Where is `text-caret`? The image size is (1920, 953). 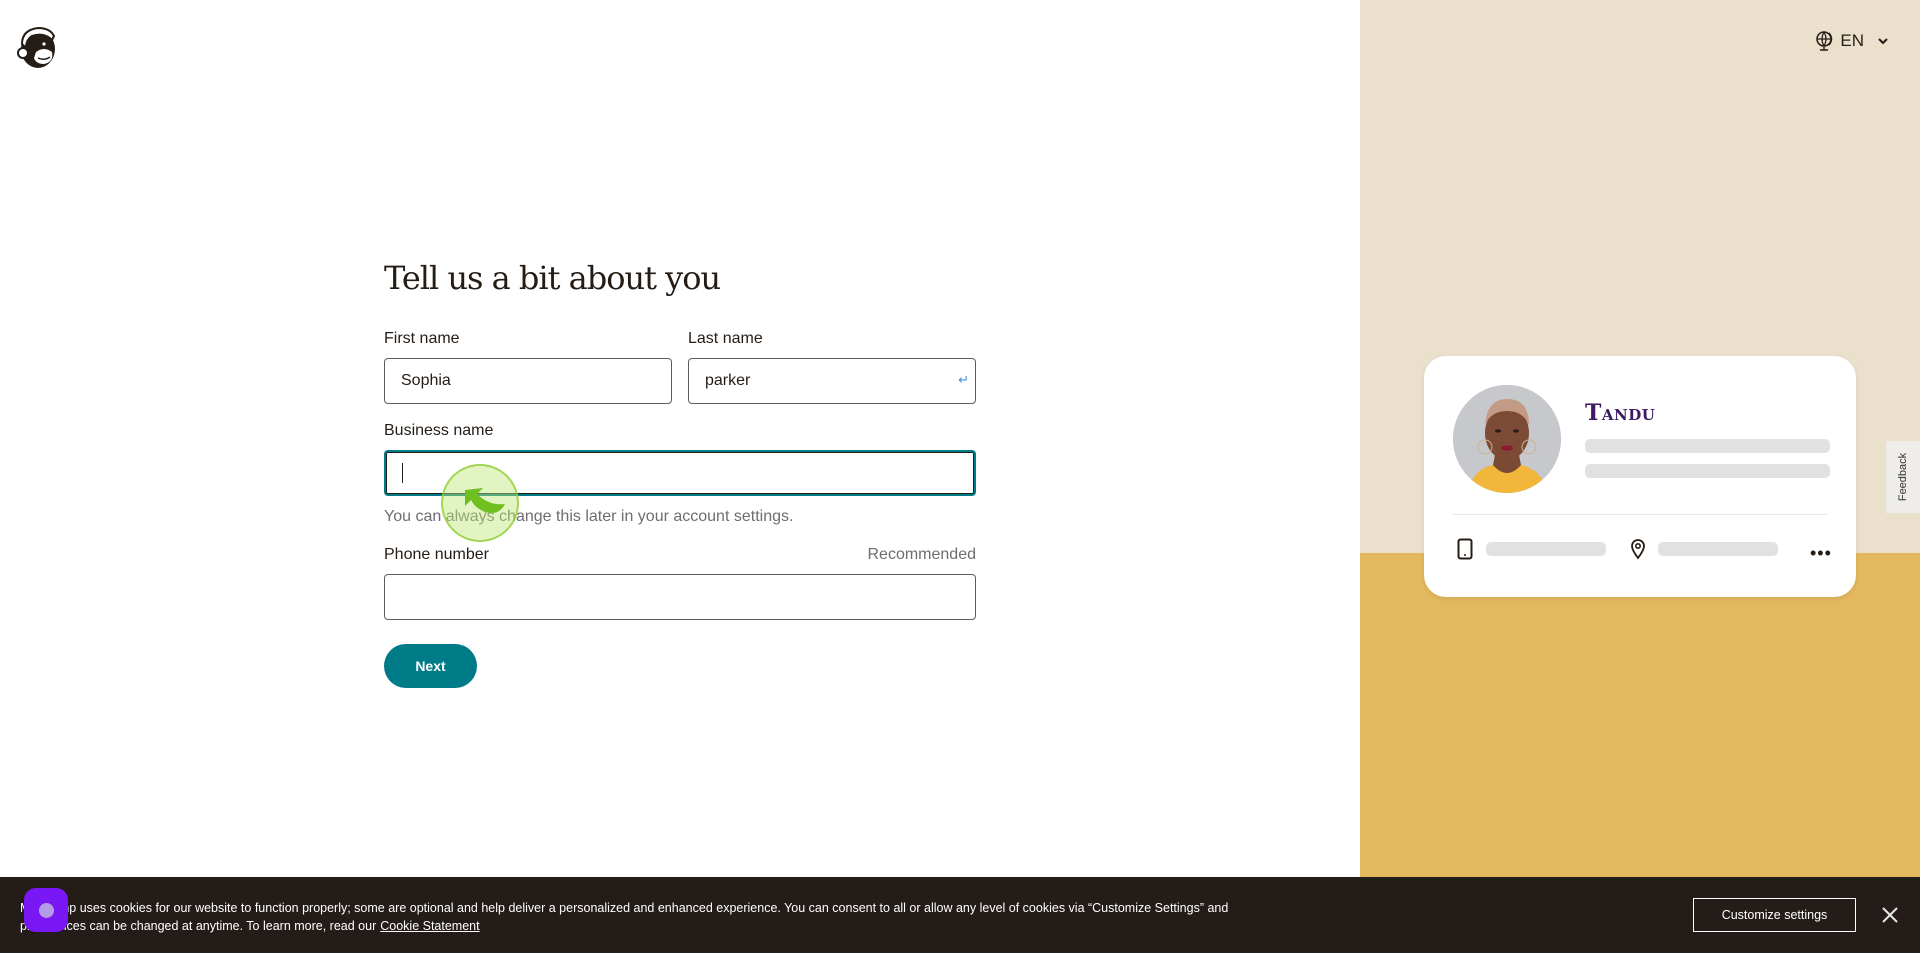 text-caret is located at coordinates (402, 473).